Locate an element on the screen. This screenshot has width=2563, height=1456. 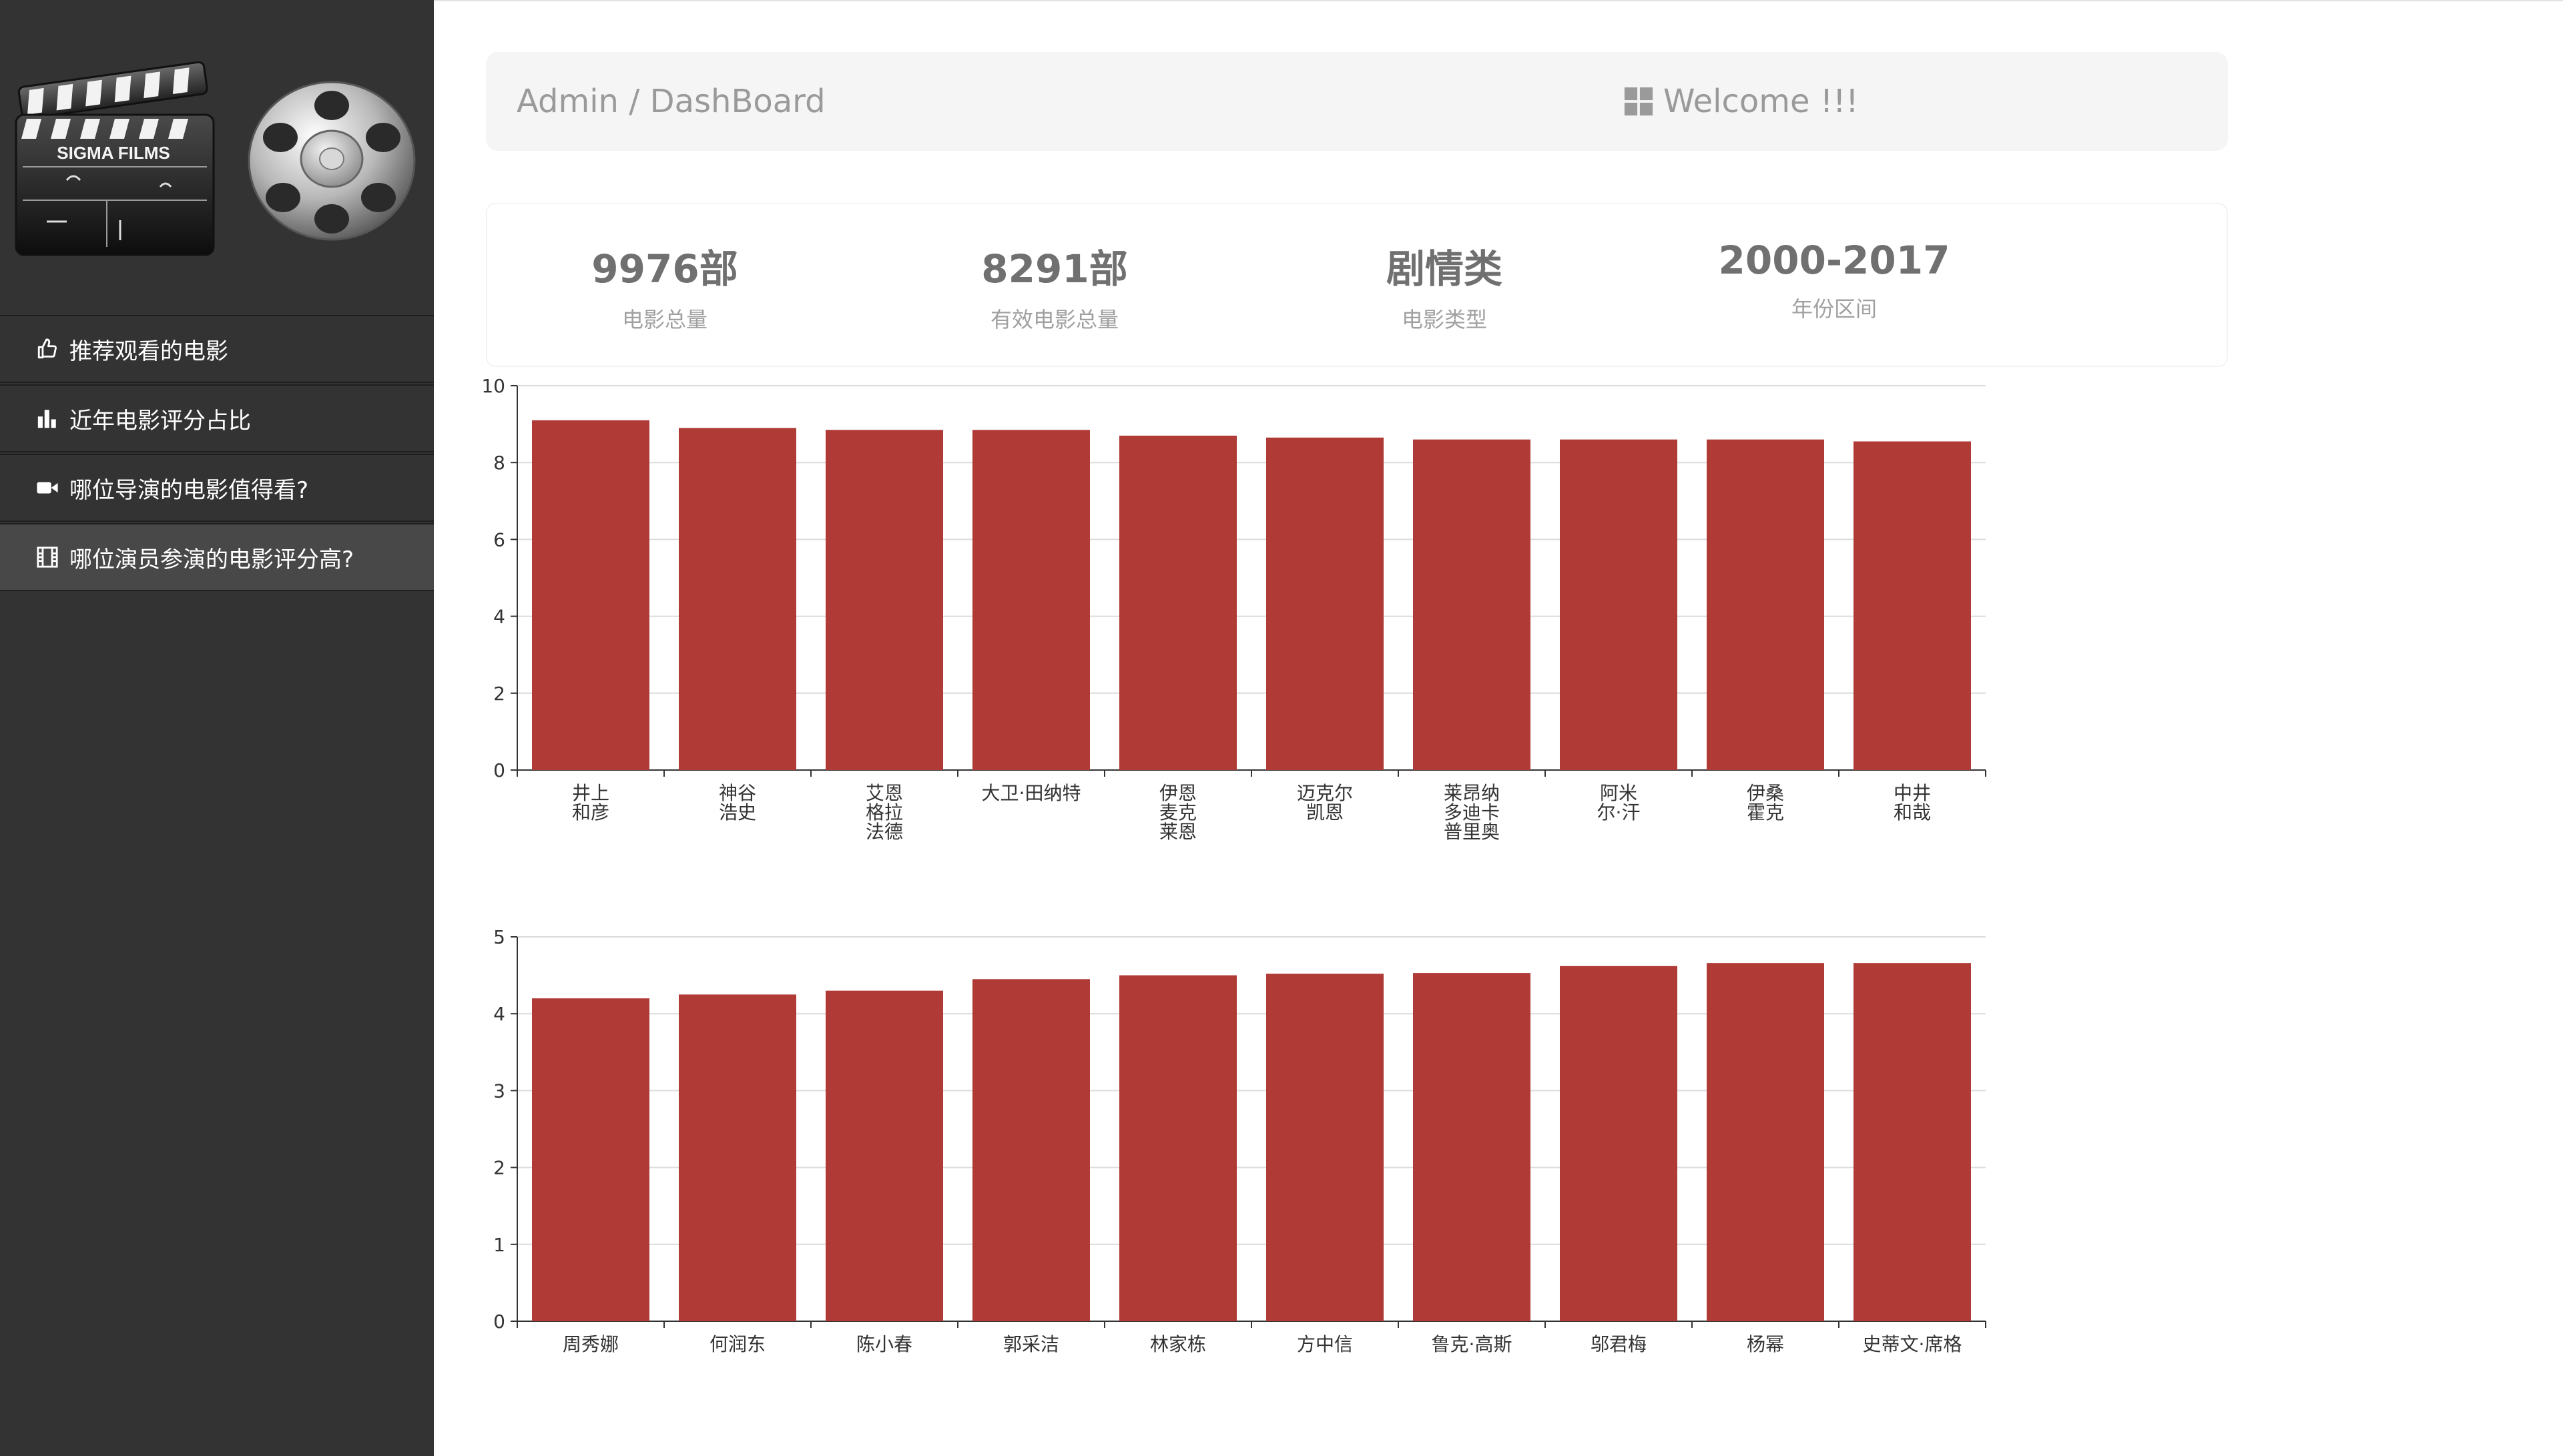
stat-total-movies: 9976部 电影总量 is located at coordinates (665, 286).